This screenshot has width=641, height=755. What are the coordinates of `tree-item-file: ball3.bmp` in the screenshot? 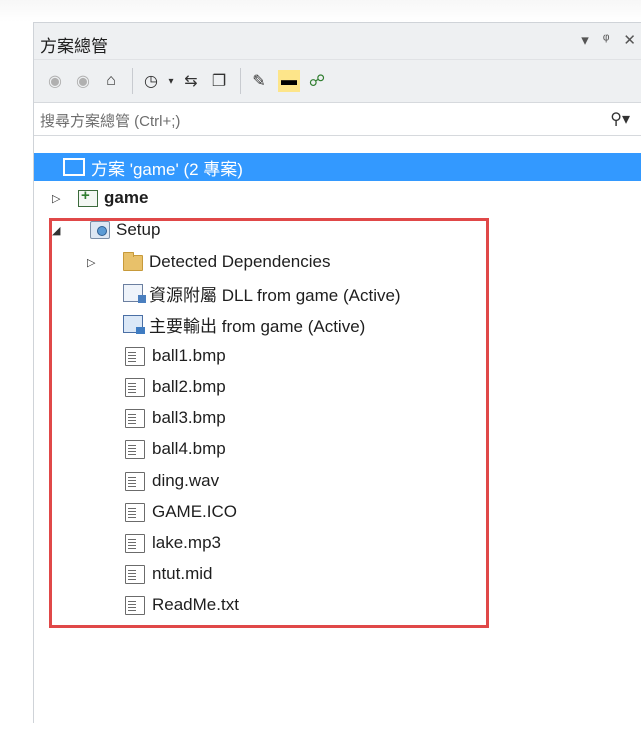 It's located at (174, 418).